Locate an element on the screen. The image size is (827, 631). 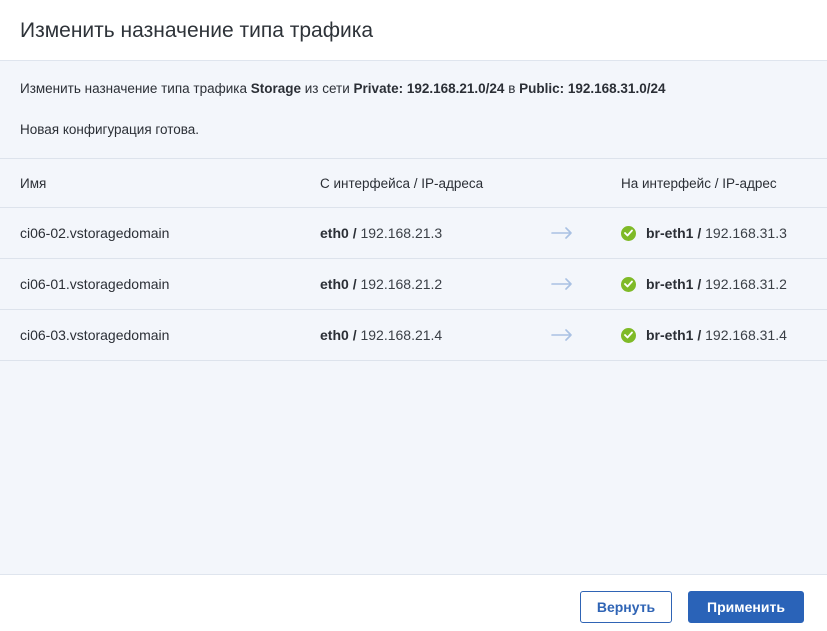
intro-traffic-type: Storage is located at coordinates (275, 88).